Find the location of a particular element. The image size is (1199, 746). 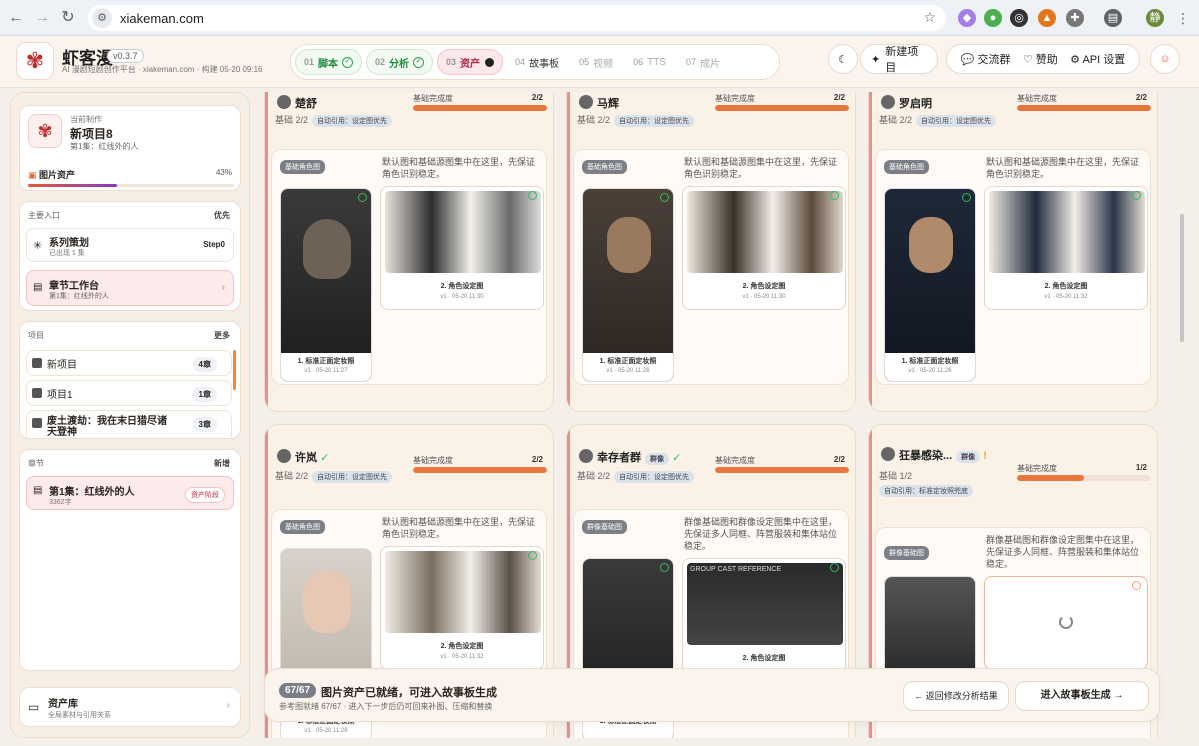

current-project-card: ✾ 当前制作 新项目8 第1集：红线外的人 ▣ 图片资产 43% is located at coordinates (130, 148).